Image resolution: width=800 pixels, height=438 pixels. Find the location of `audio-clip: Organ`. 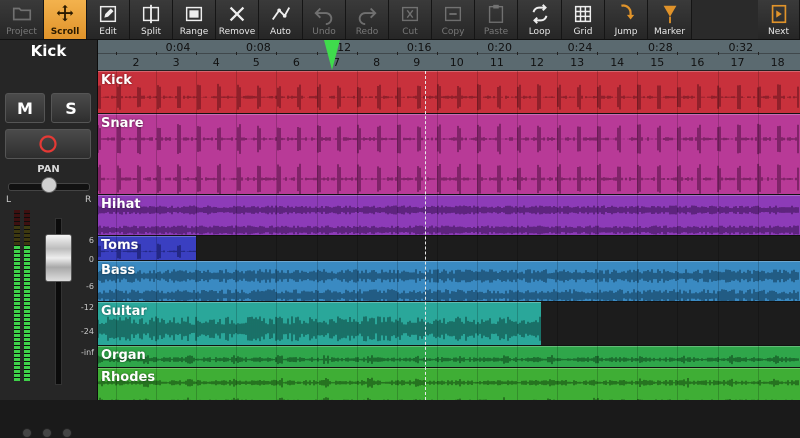

audio-clip: Organ is located at coordinates (449, 356).